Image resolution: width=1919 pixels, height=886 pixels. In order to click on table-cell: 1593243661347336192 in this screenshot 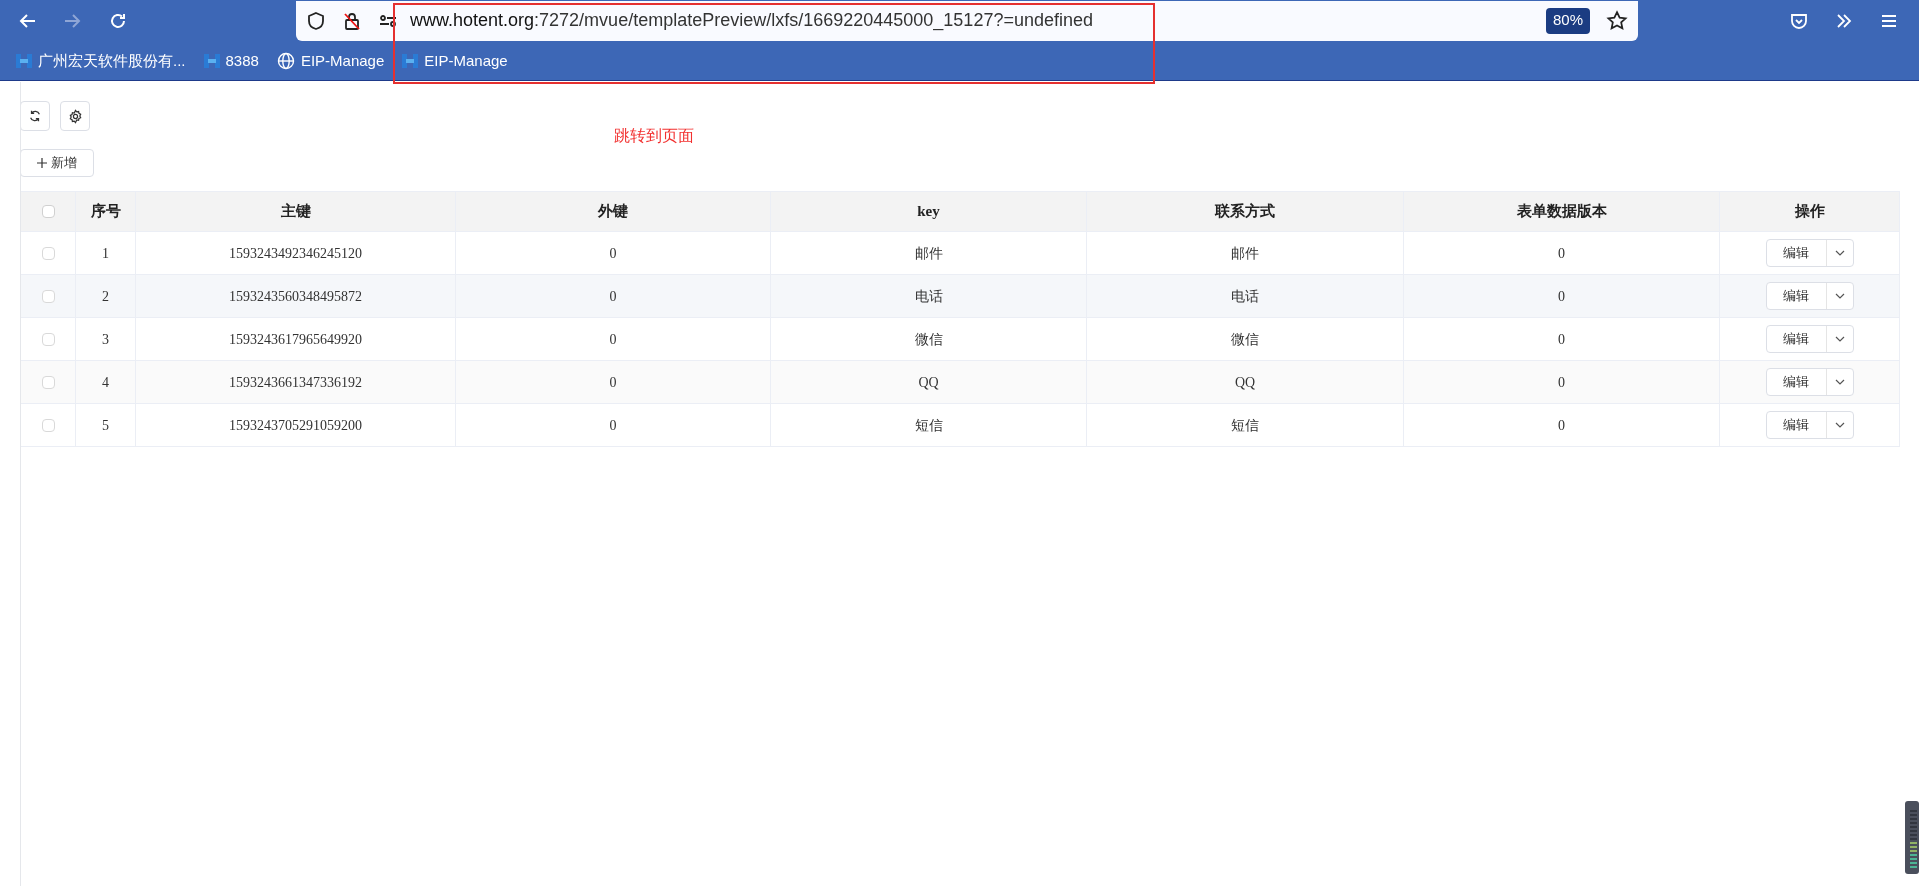, I will do `click(295, 382)`.